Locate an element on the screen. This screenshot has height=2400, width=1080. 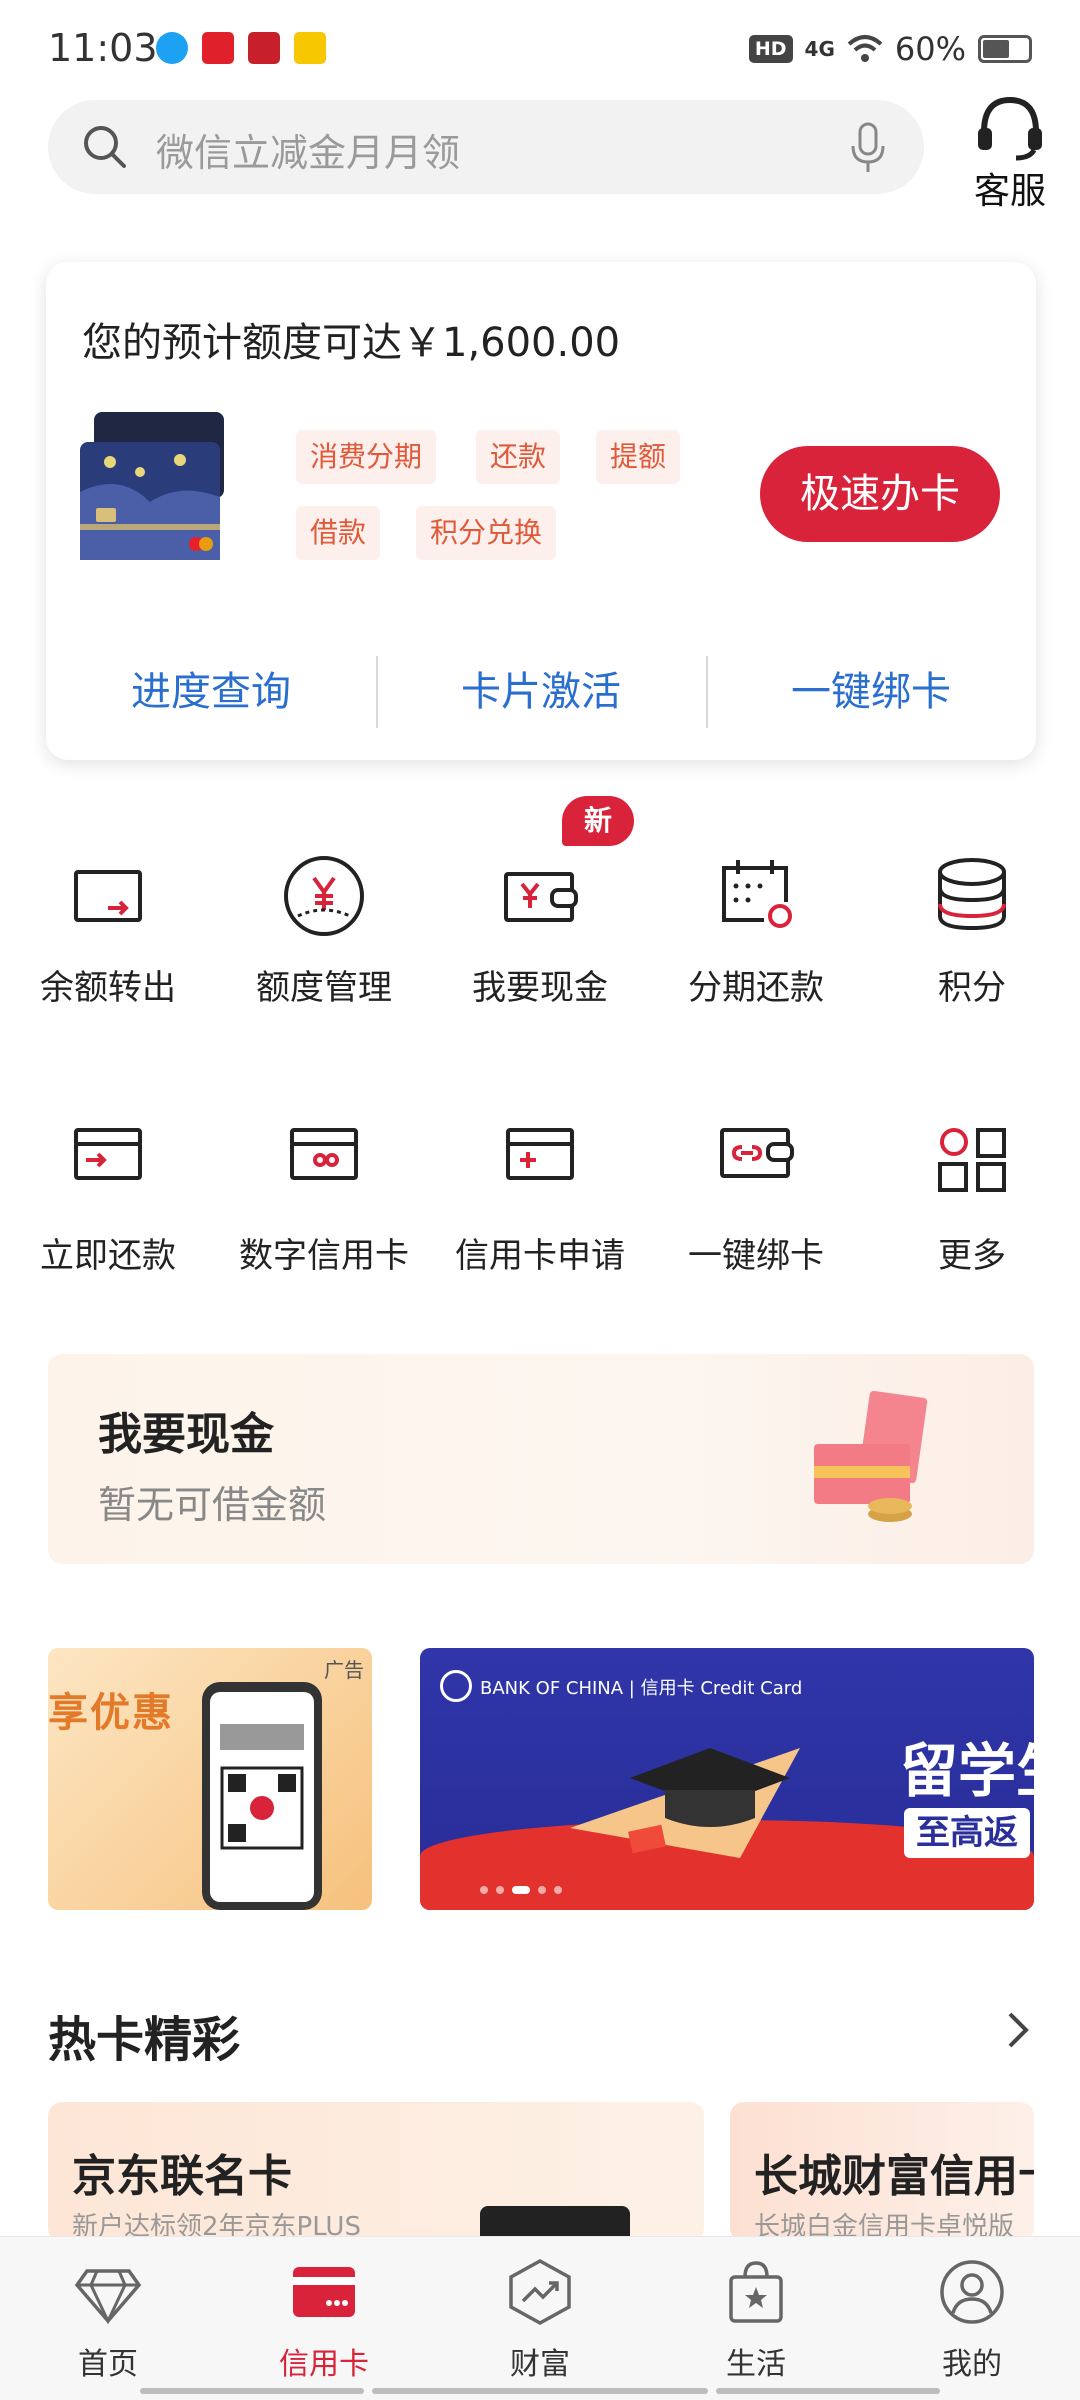
phone-qr-illustration is located at coordinates (262, 1796).